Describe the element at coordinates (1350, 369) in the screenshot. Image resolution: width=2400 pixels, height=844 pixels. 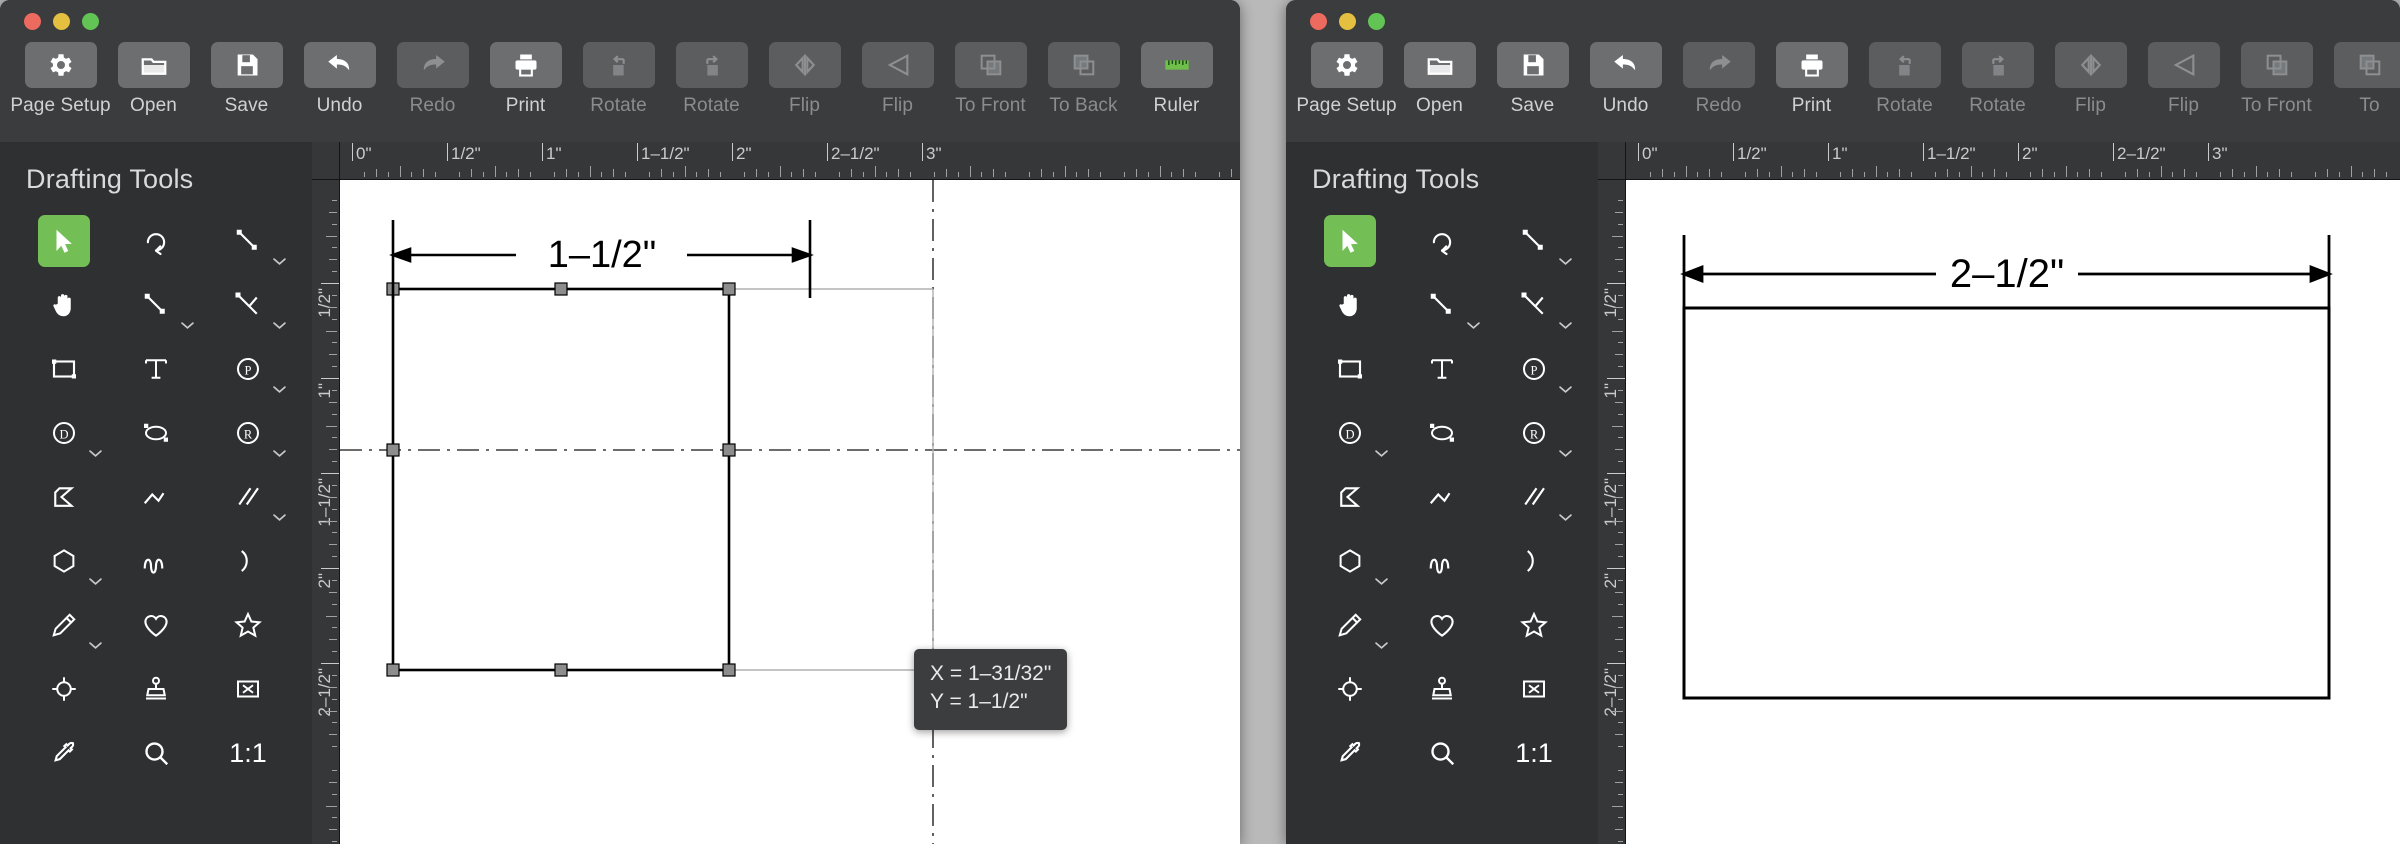
I see `rectangle-tool` at that location.